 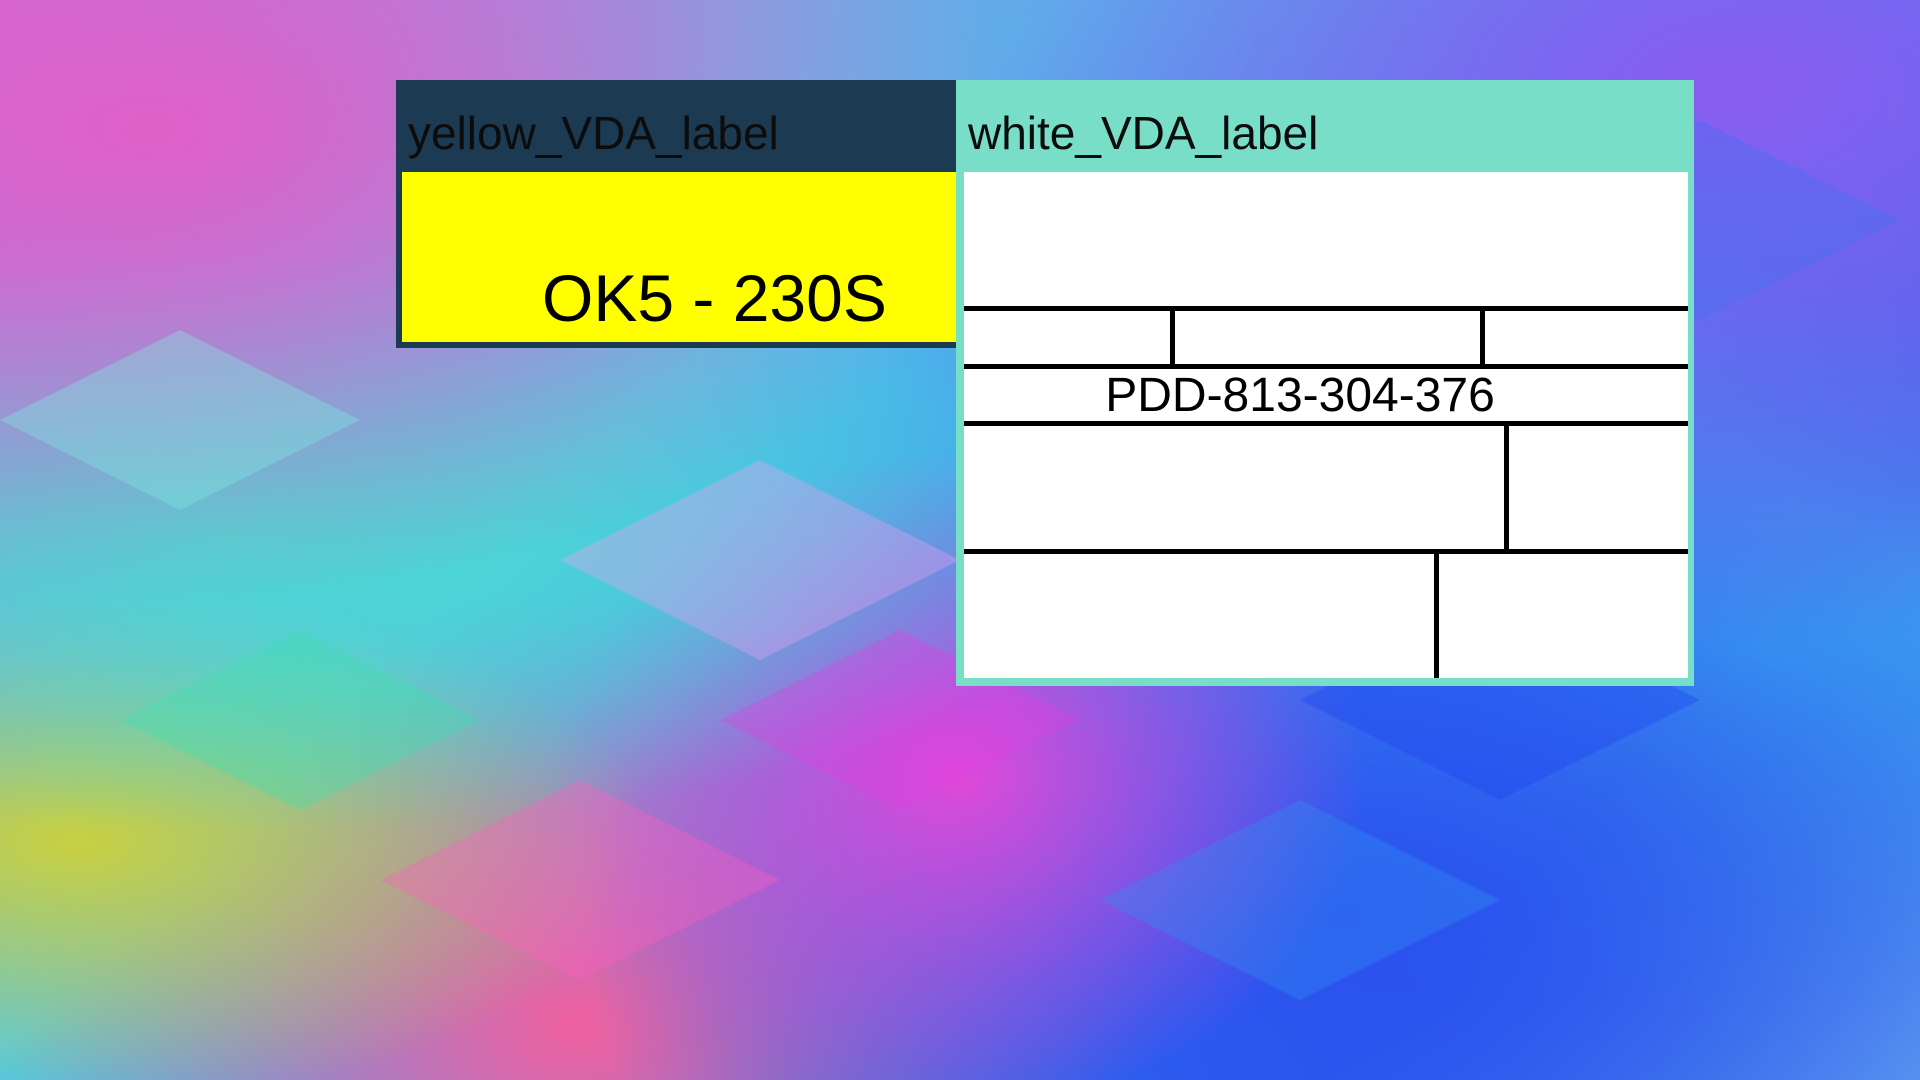 I want to click on white-label-serial: PDD-813-304-376, so click(x=1300, y=395).